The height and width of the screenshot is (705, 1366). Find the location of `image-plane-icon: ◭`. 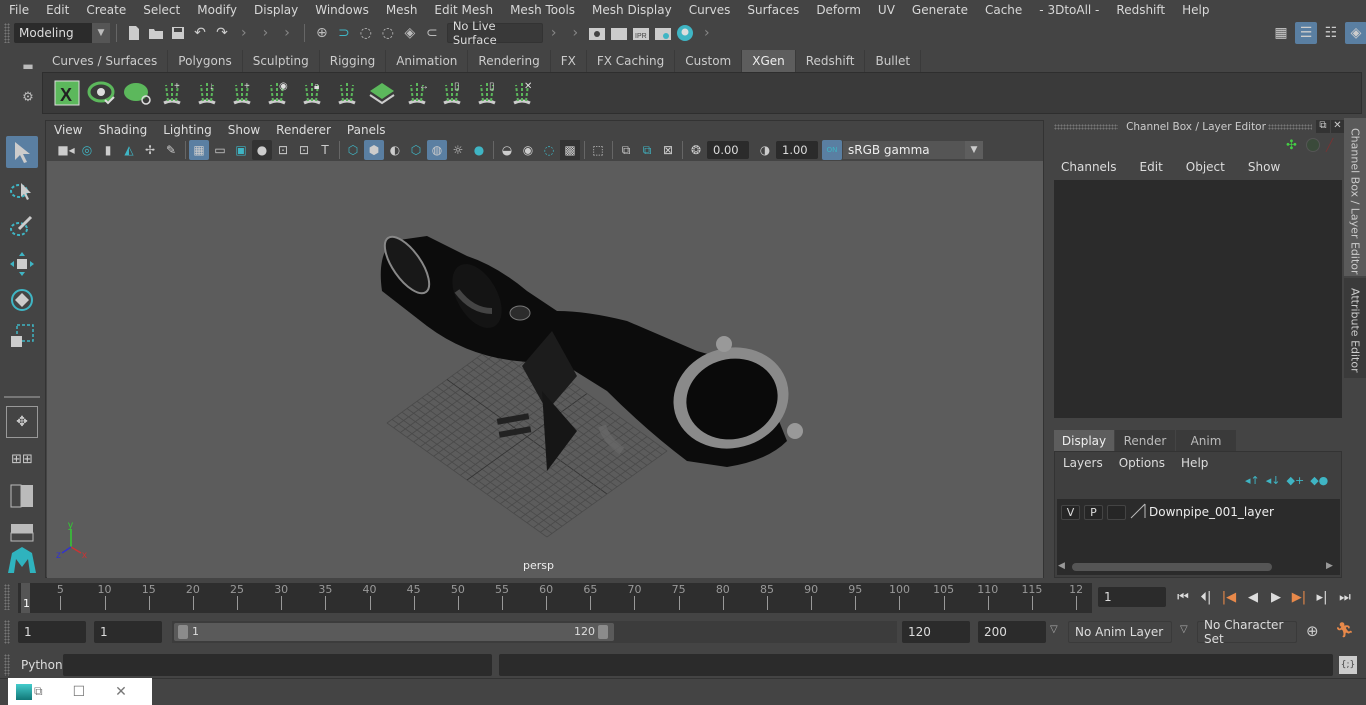

image-plane-icon: ◭ is located at coordinates (129, 150).